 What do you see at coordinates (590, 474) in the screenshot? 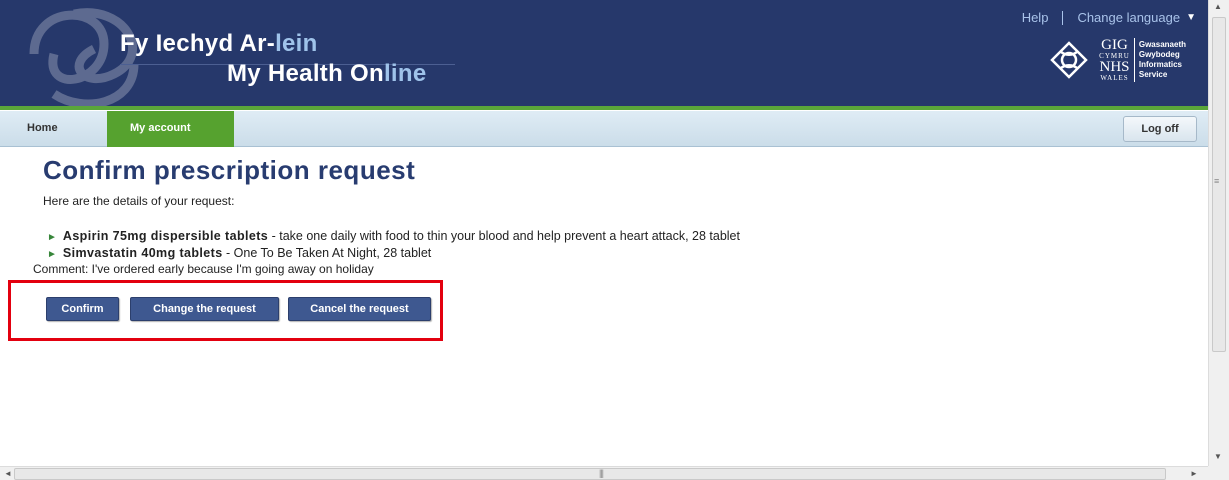
I see `horizontal-scroll-thumb: |||` at bounding box center [590, 474].